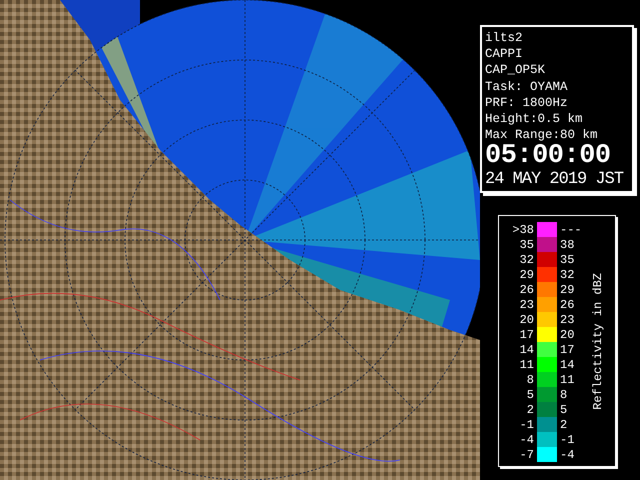  What do you see at coordinates (526, 455) in the screenshot?
I see `legend-value: -7` at bounding box center [526, 455].